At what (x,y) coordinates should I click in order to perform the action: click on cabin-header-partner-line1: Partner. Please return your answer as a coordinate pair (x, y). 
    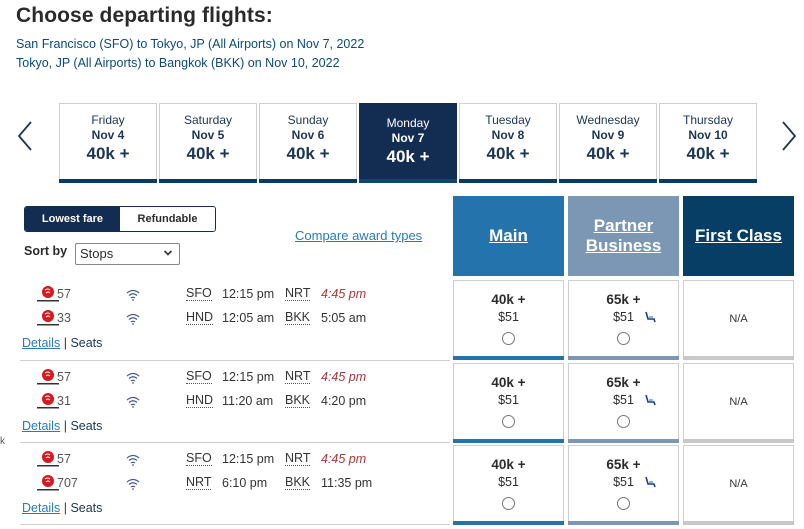
    Looking at the image, I should click on (623, 225).